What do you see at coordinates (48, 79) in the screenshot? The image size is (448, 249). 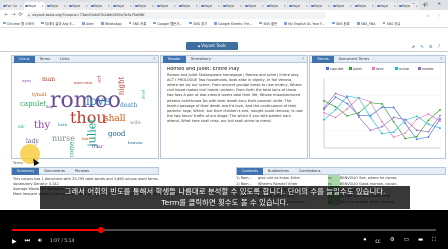 I see `cloud-word: man` at bounding box center [48, 79].